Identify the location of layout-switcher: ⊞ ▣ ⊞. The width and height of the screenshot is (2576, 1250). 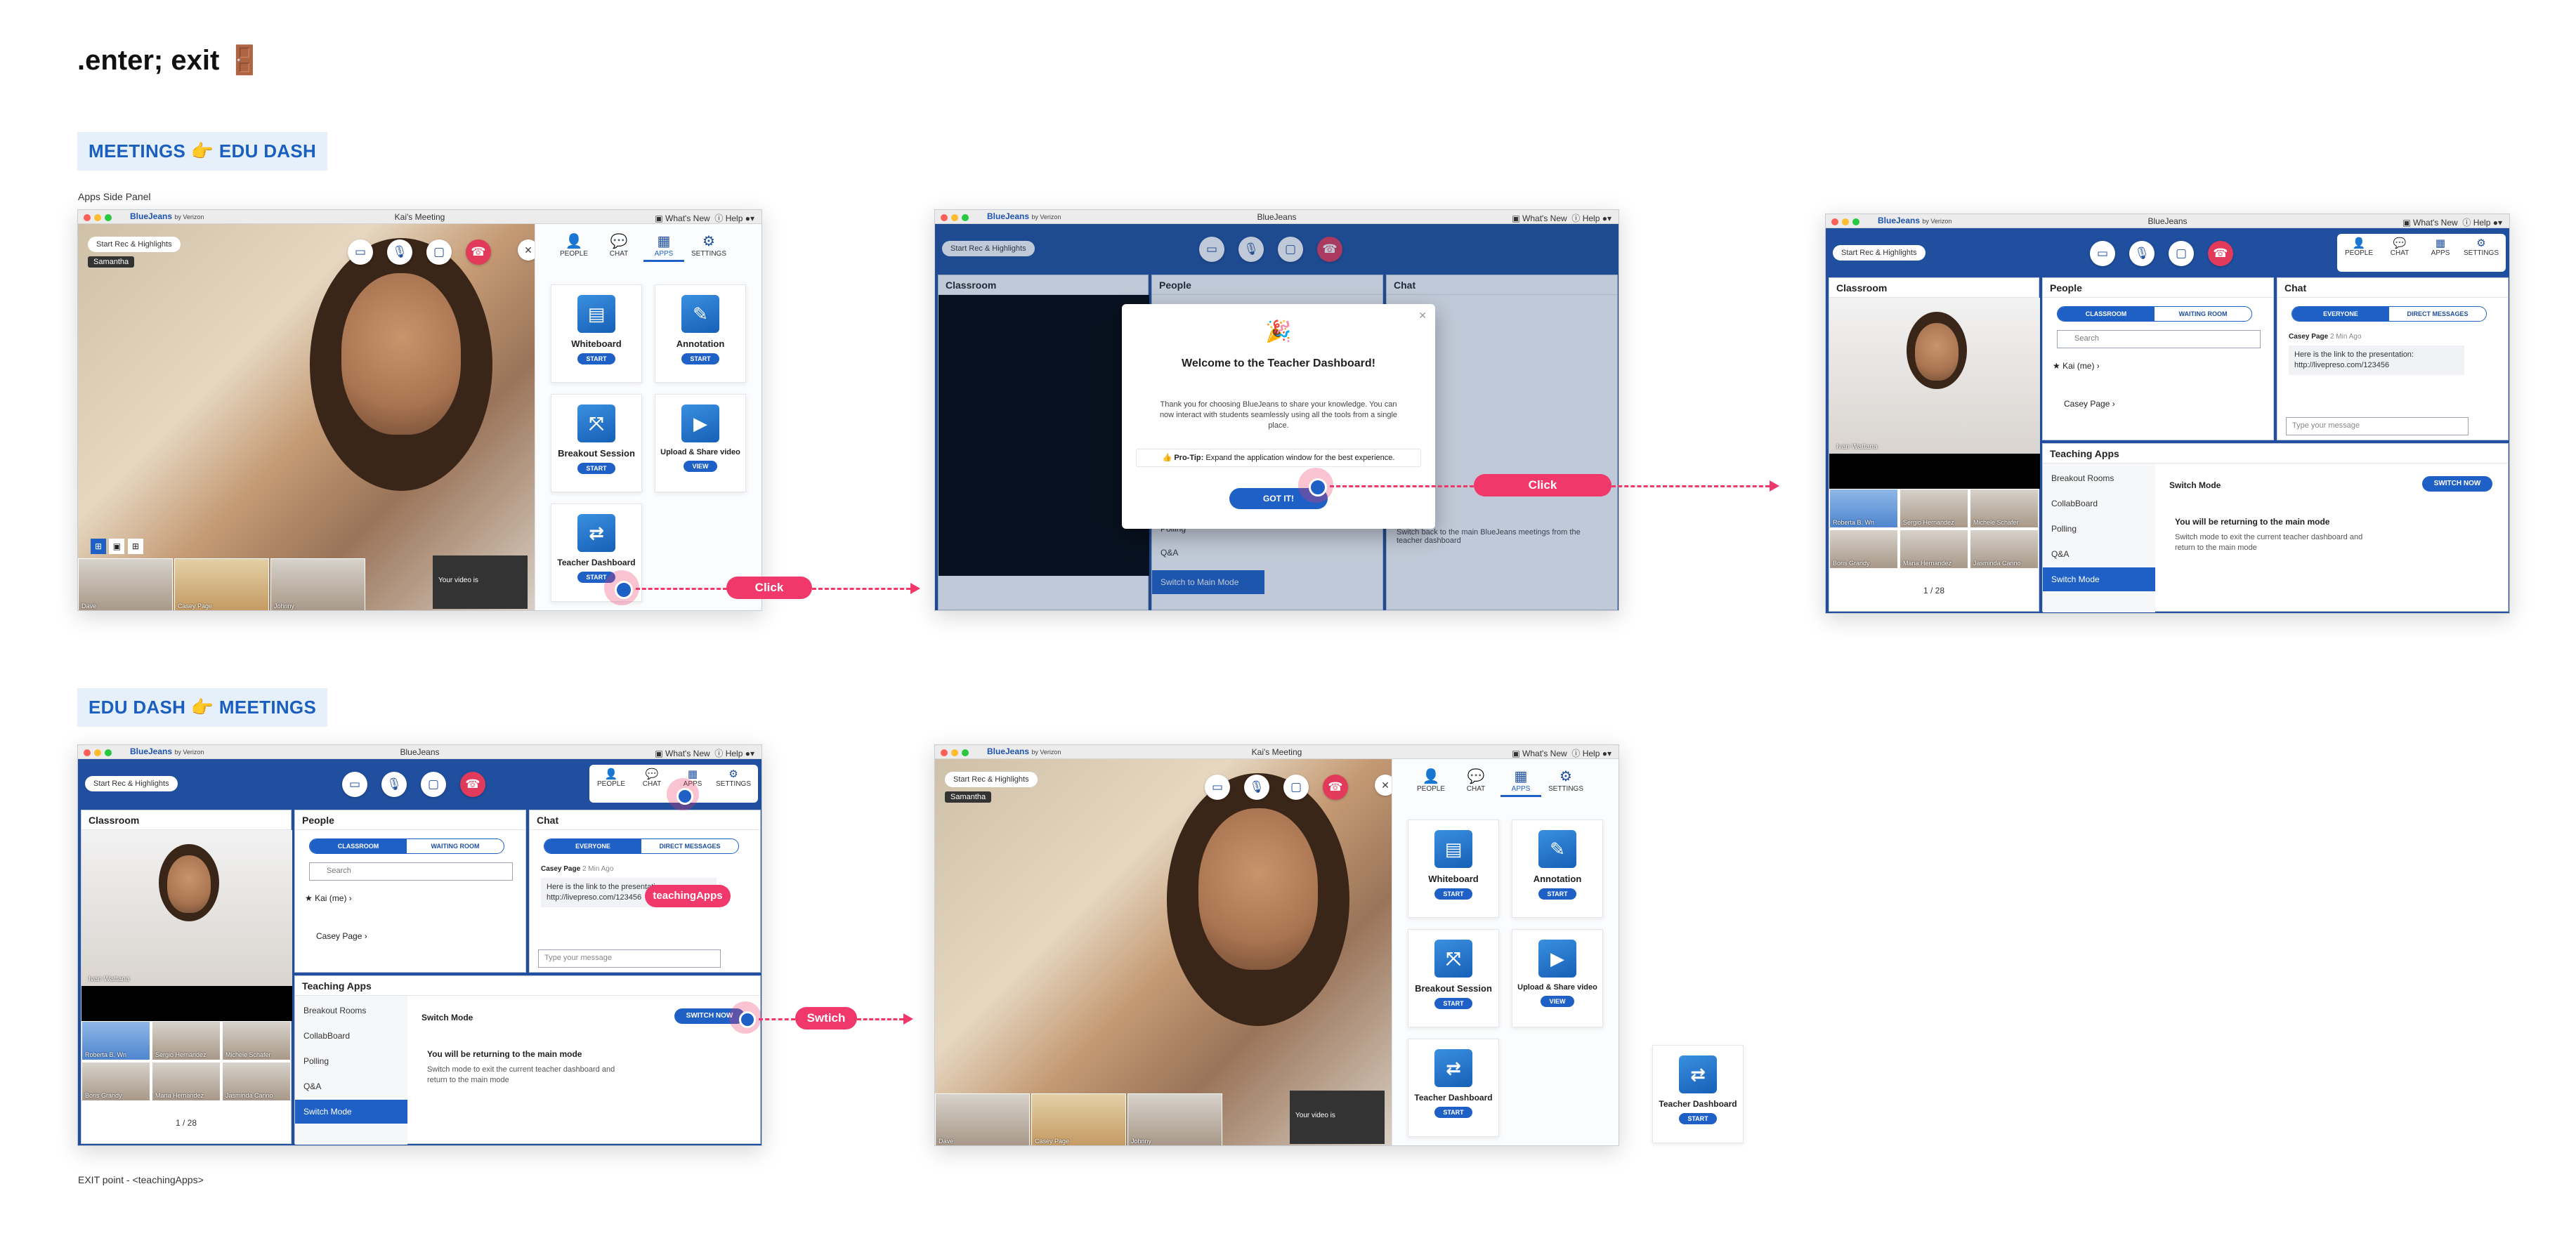
(117, 547).